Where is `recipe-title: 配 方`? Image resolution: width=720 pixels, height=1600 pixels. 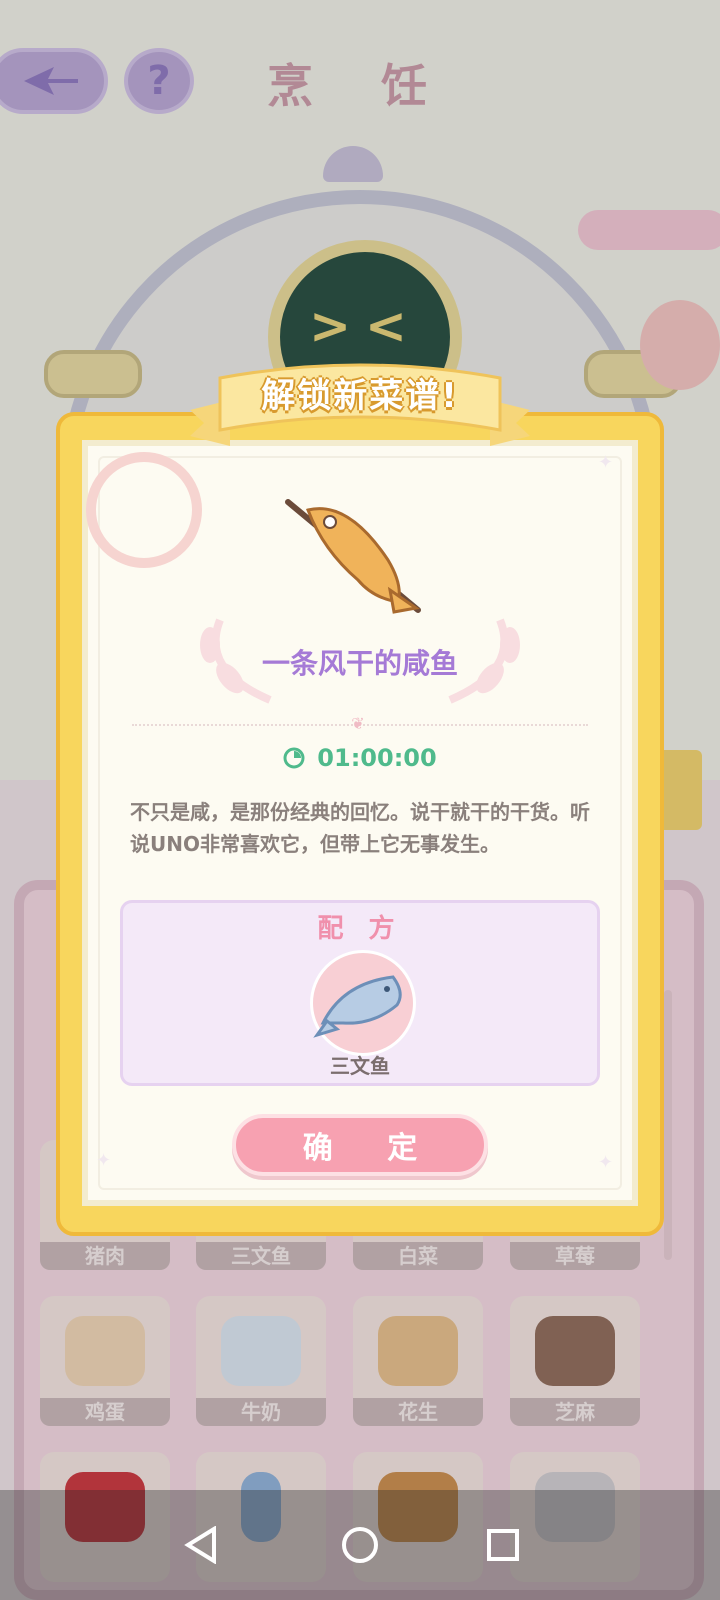
recipe-title: 配 方 is located at coordinates (360, 929).